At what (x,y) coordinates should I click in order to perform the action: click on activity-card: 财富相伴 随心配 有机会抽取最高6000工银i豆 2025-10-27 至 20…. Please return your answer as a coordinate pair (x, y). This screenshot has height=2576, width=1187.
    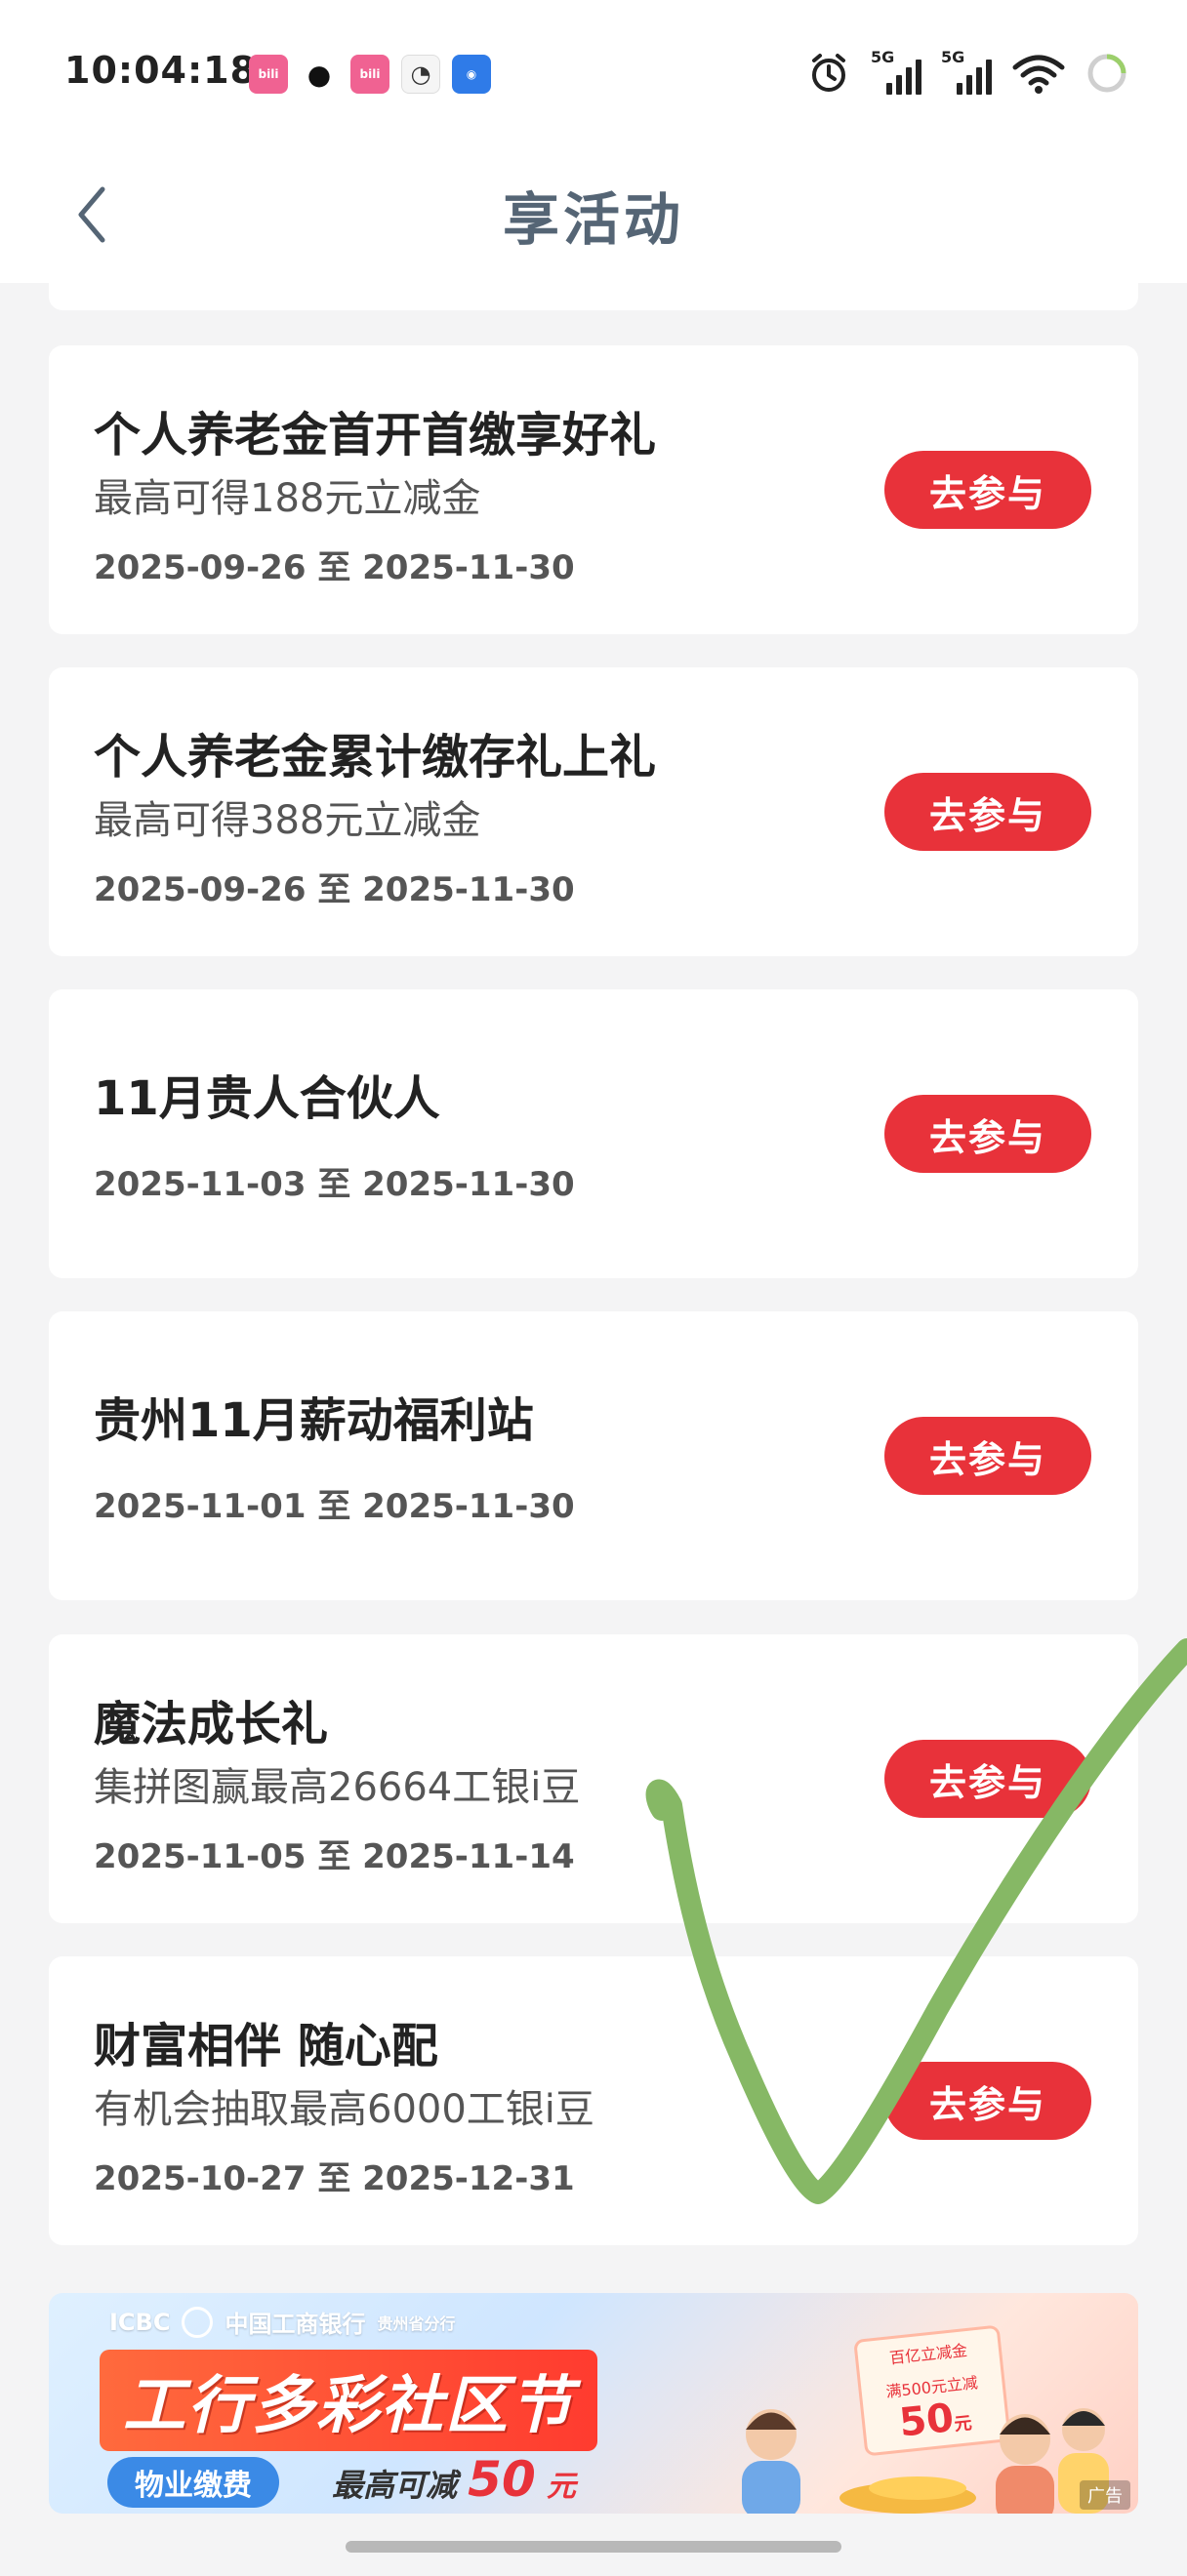
    Looking at the image, I should click on (593, 2100).